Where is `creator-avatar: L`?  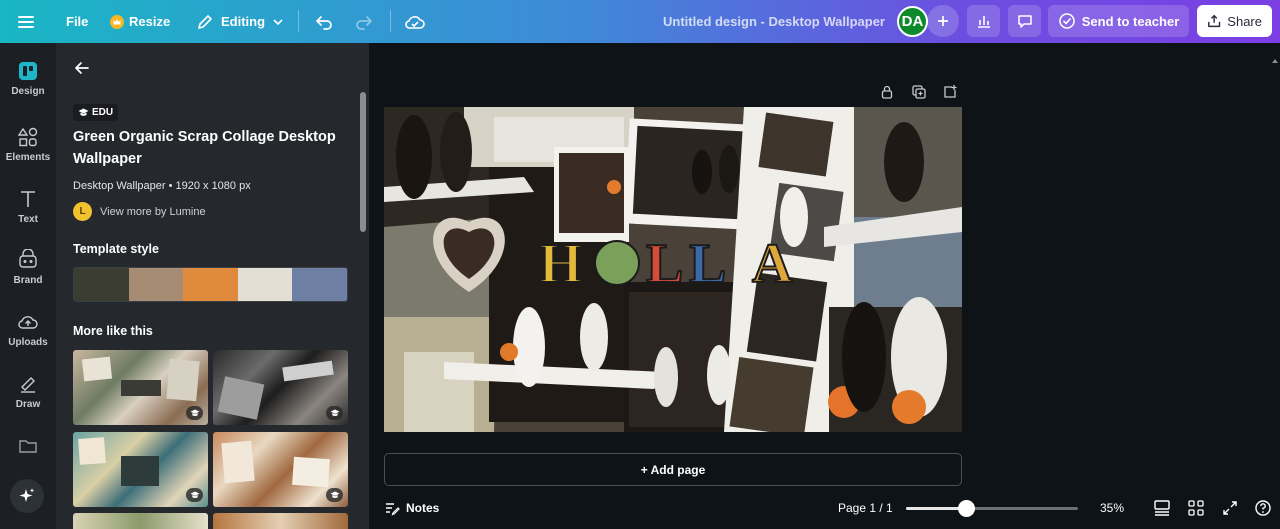 creator-avatar: L is located at coordinates (82, 211).